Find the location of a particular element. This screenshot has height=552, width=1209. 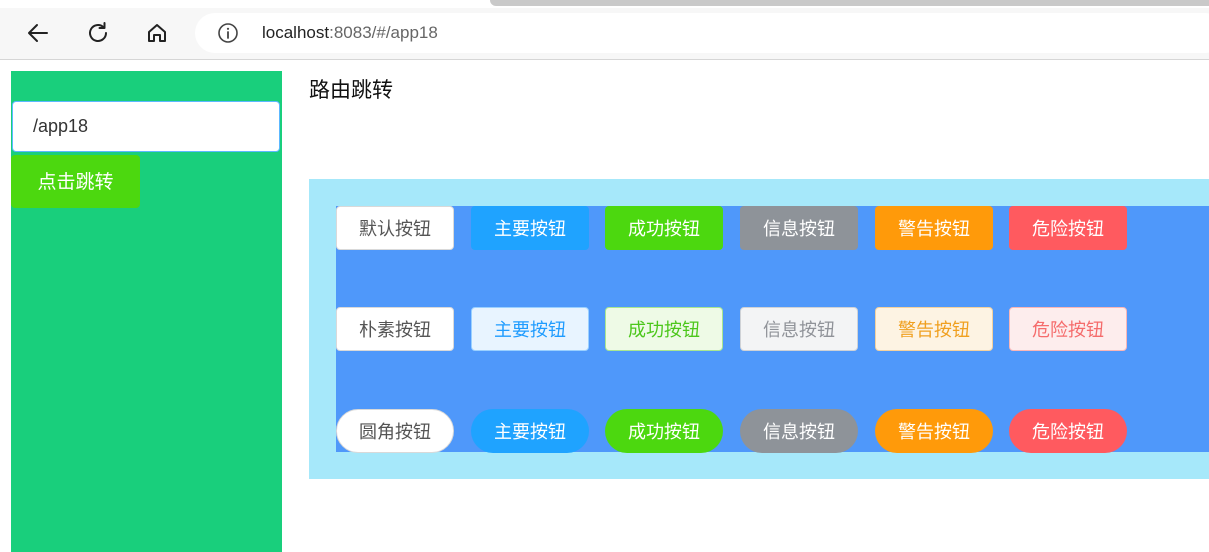

plain-success-button: 成功按钮 is located at coordinates (664, 329).